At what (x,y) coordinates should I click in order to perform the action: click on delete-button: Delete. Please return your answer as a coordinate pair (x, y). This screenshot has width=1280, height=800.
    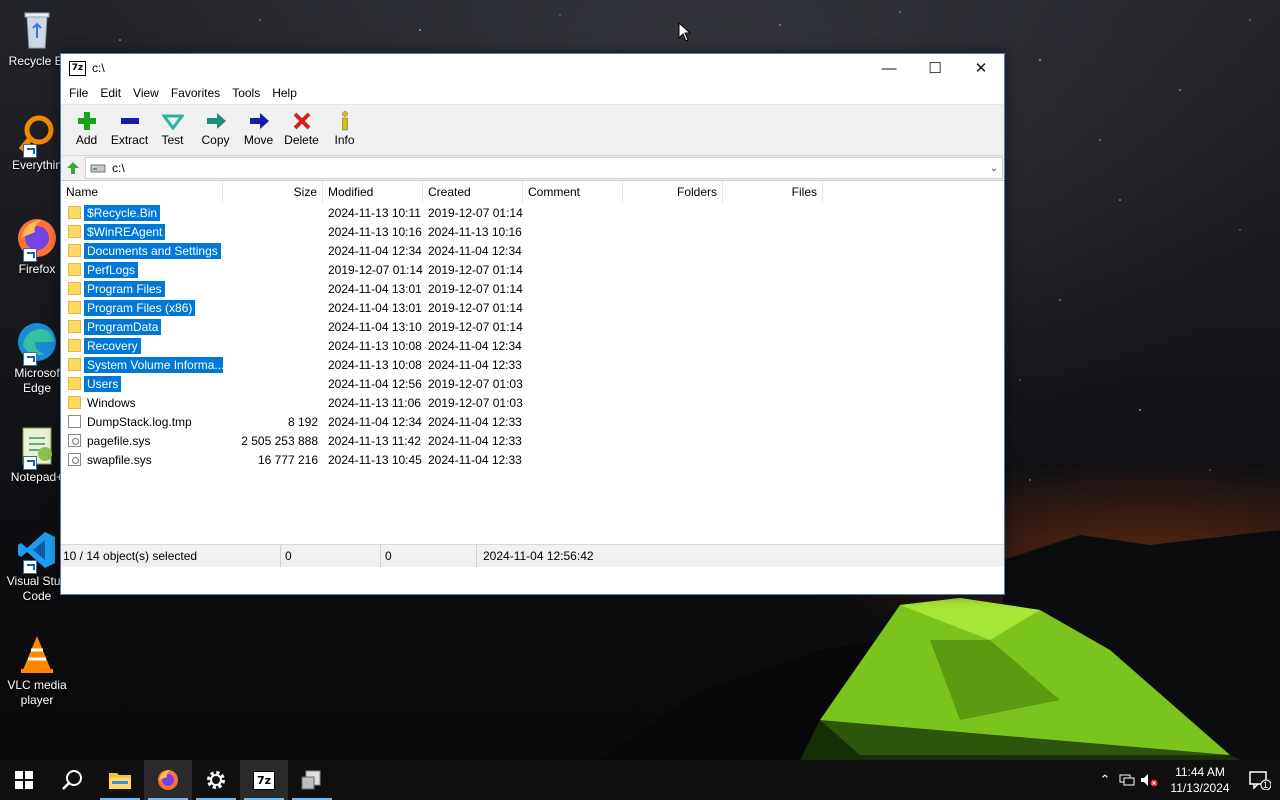
    Looking at the image, I should click on (301, 126).